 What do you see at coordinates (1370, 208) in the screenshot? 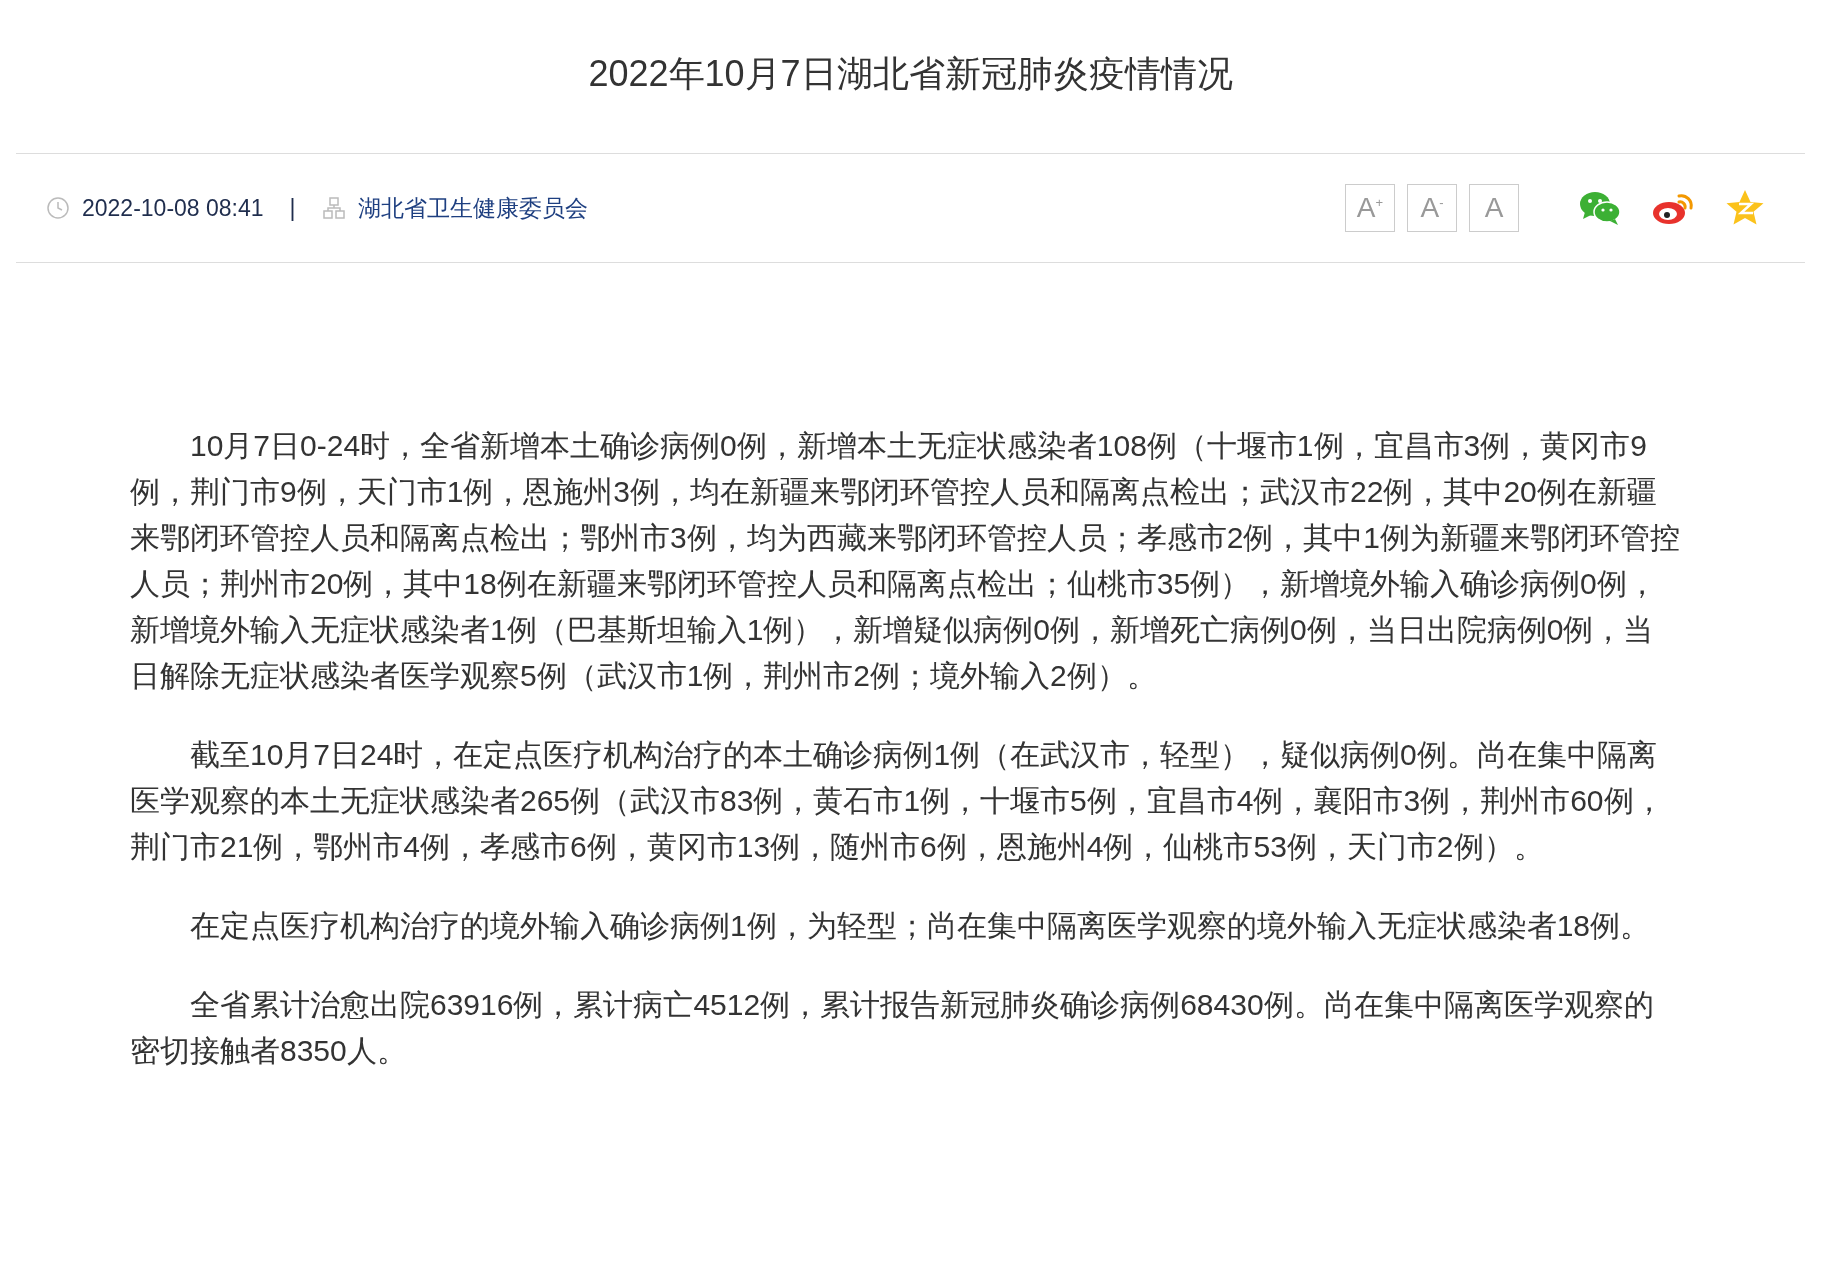
I see `font-size-button: A$^{+}$` at bounding box center [1370, 208].